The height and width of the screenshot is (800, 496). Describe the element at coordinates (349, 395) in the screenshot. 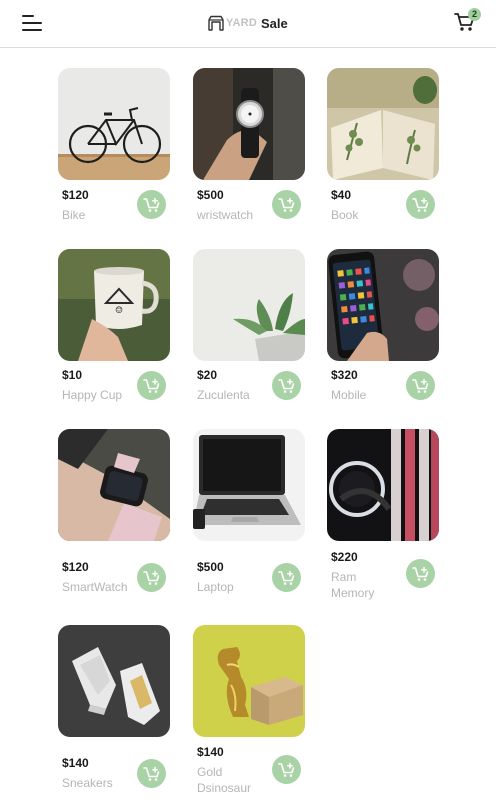

I see `product-name: Mobile` at that location.